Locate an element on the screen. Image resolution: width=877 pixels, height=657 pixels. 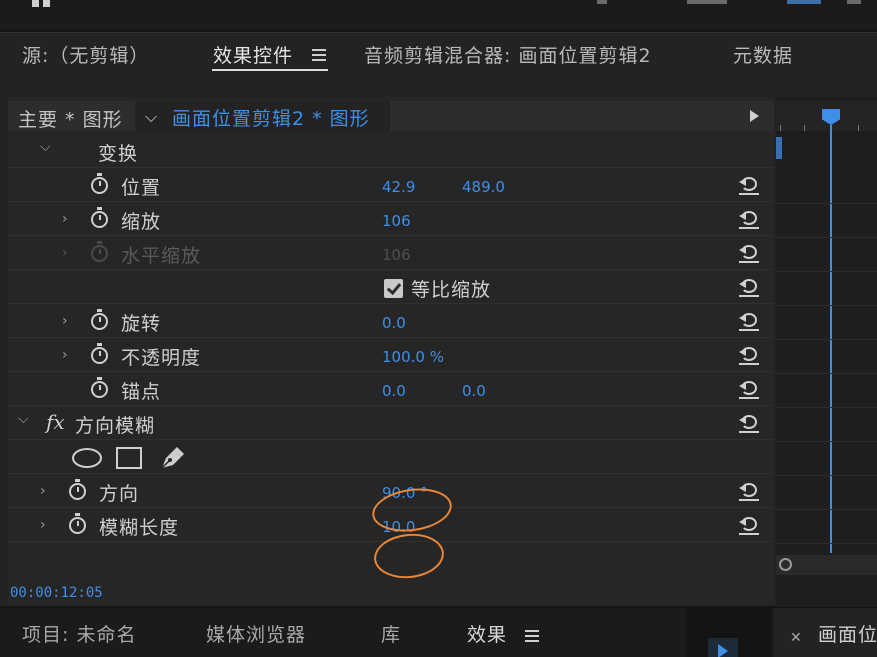
scale-row: › 缩放 106 is located at coordinates (391, 219).